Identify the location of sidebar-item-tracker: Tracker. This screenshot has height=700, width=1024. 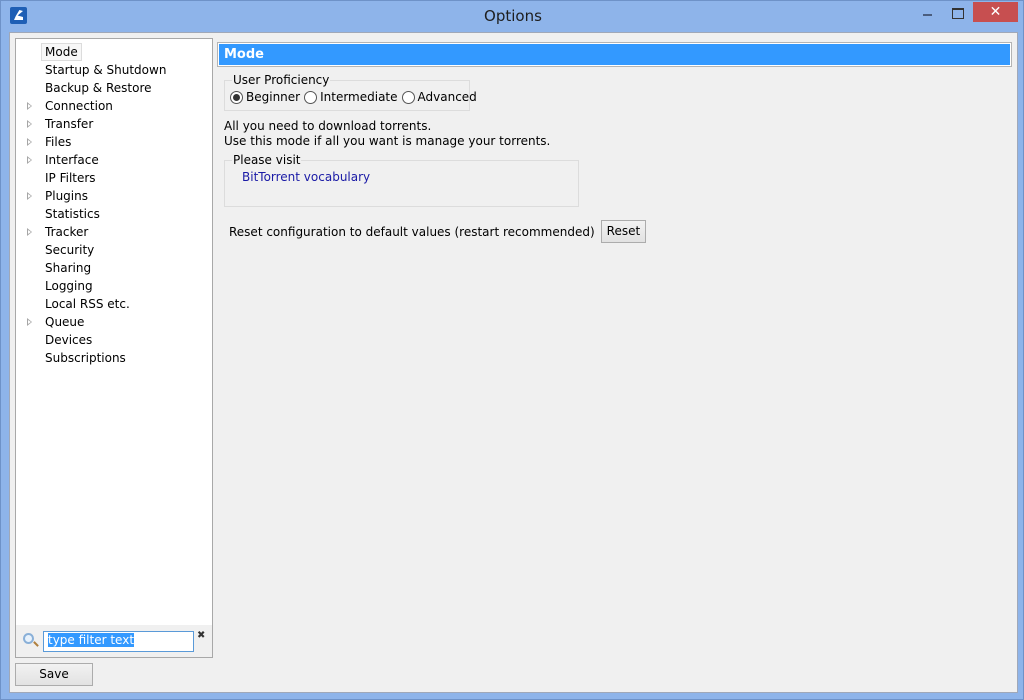
(114, 232).